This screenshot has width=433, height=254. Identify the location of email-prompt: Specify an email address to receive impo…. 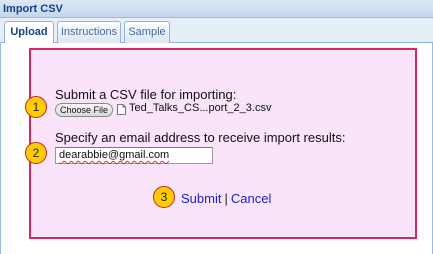
(200, 137).